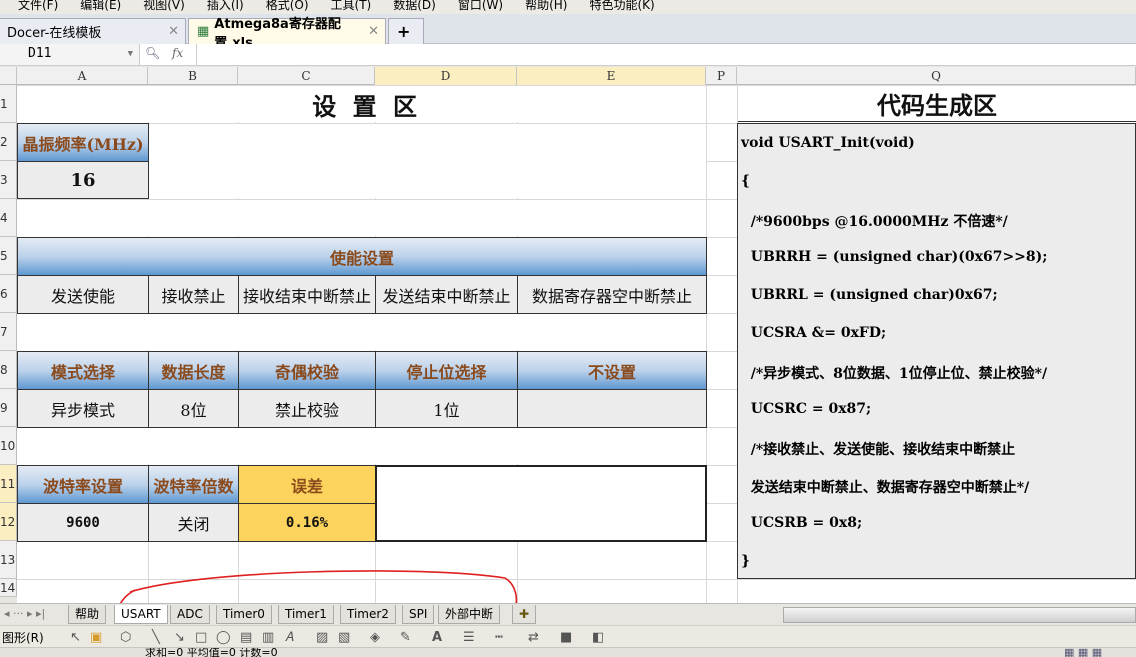  Describe the element at coordinates (96, 637) in the screenshot. I see `select-objects-icon: ▣` at that location.